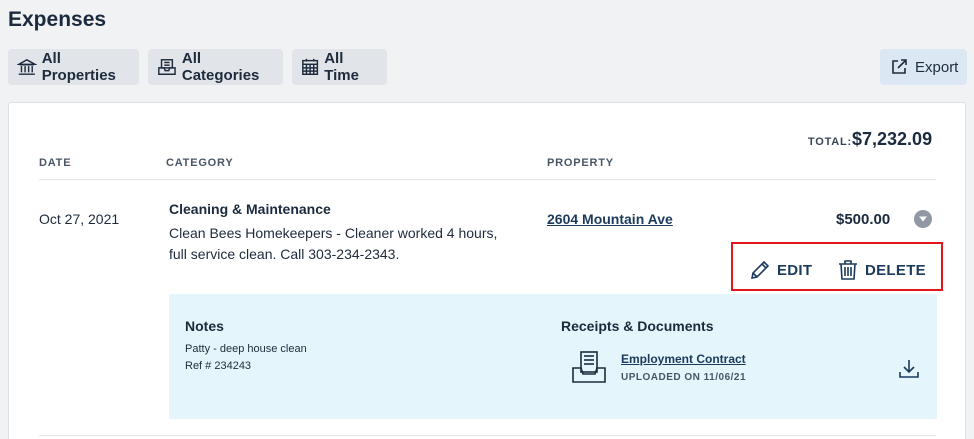  Describe the element at coordinates (55, 163) in the screenshot. I see `column-header-date: DATE` at that location.